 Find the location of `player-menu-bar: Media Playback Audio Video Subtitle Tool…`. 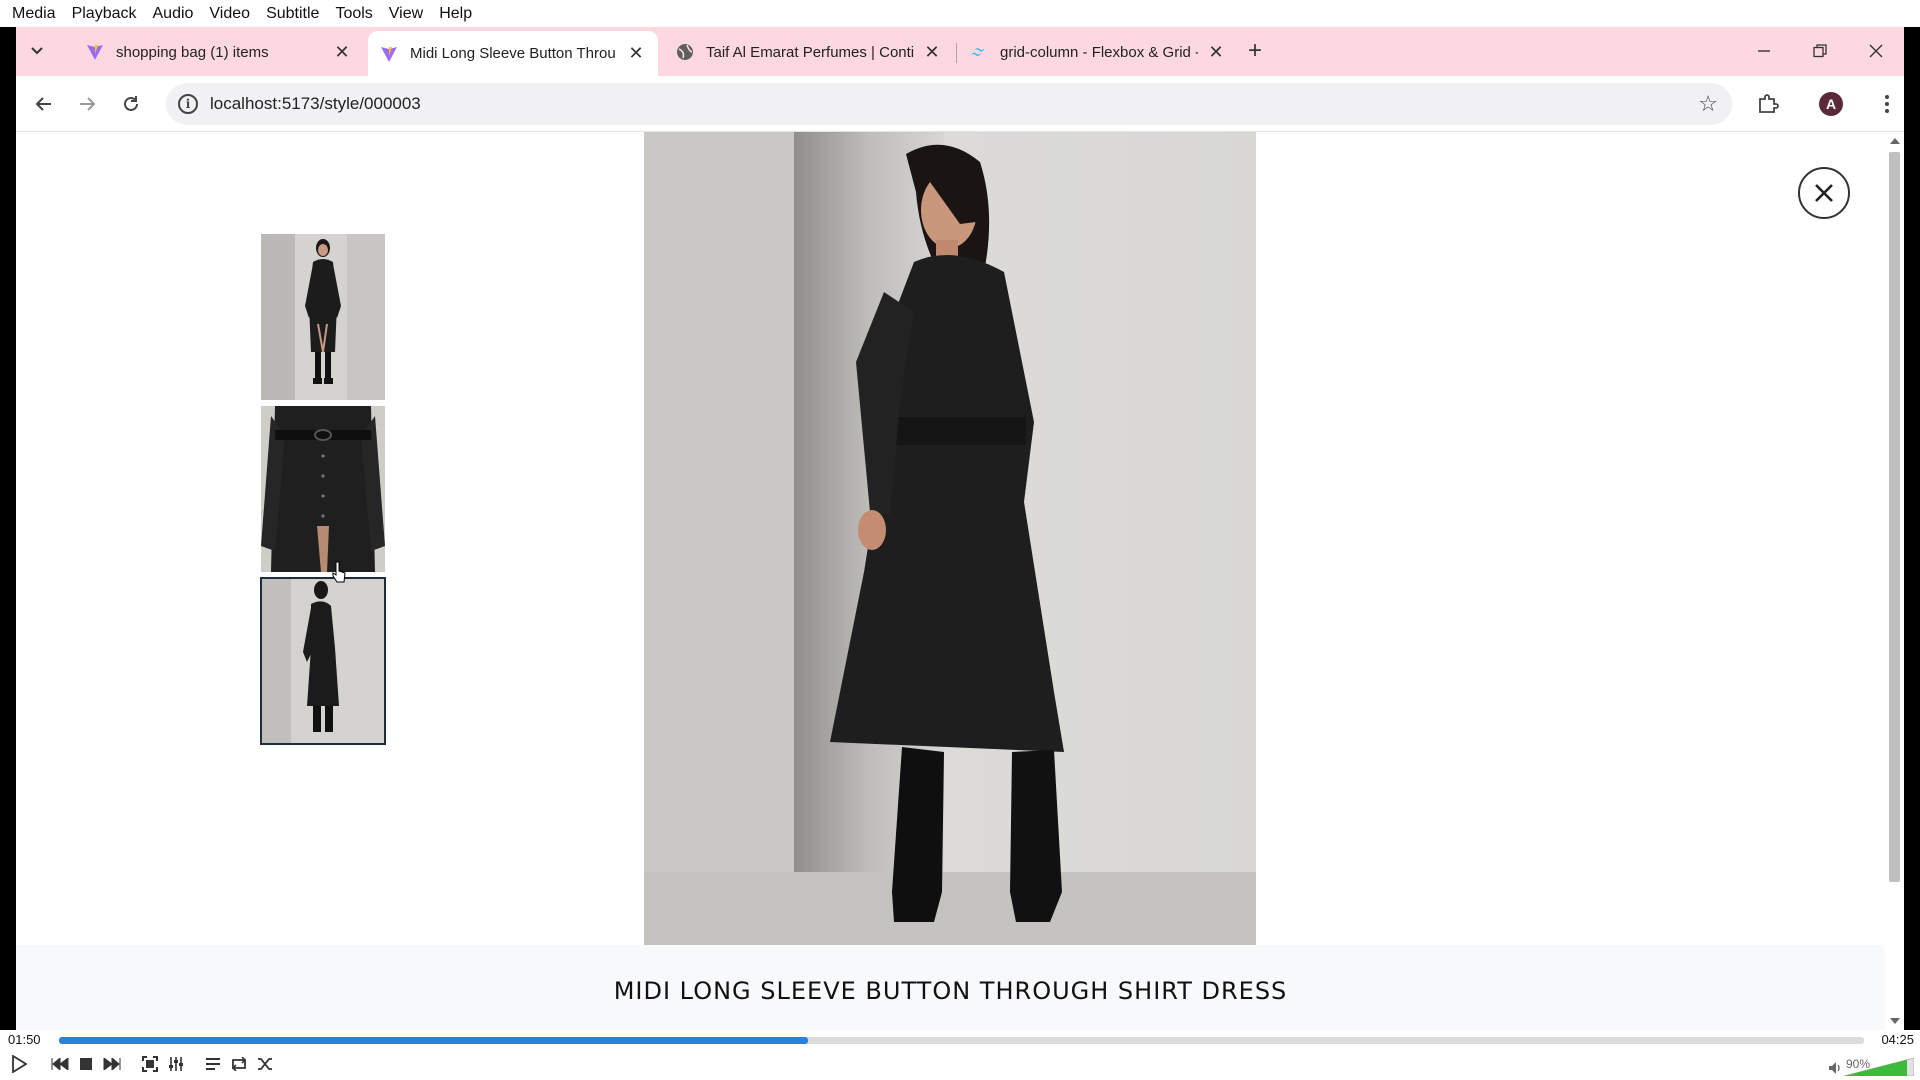

player-menu-bar: Media Playback Audio Video Subtitle Tool… is located at coordinates (960, 13).